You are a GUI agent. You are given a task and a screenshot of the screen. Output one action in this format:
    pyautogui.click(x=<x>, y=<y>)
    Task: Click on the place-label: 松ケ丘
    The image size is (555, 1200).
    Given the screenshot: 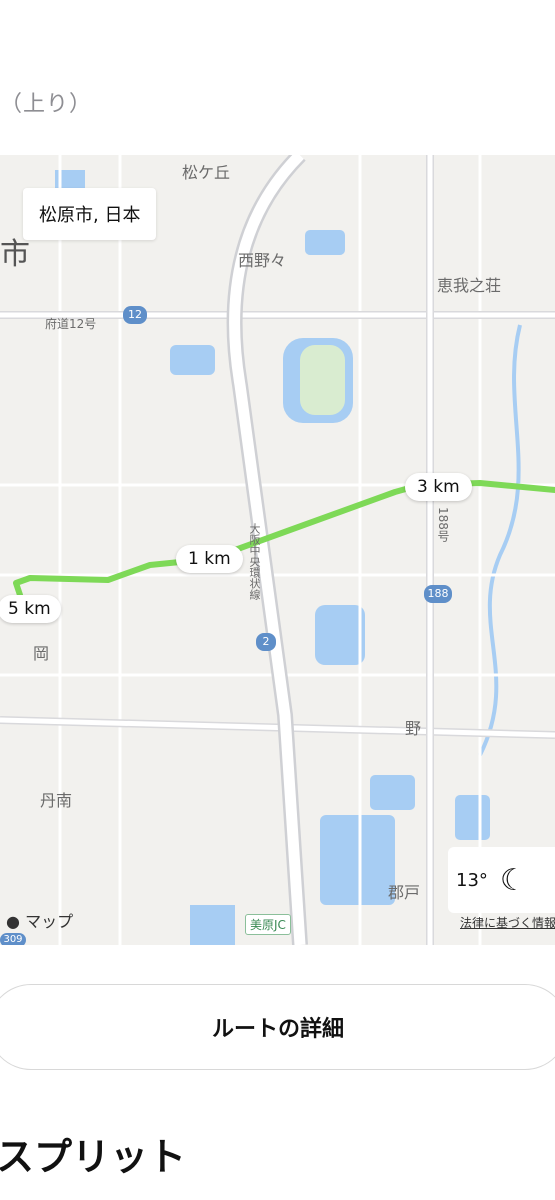 What is the action you would take?
    pyautogui.click(x=206, y=172)
    